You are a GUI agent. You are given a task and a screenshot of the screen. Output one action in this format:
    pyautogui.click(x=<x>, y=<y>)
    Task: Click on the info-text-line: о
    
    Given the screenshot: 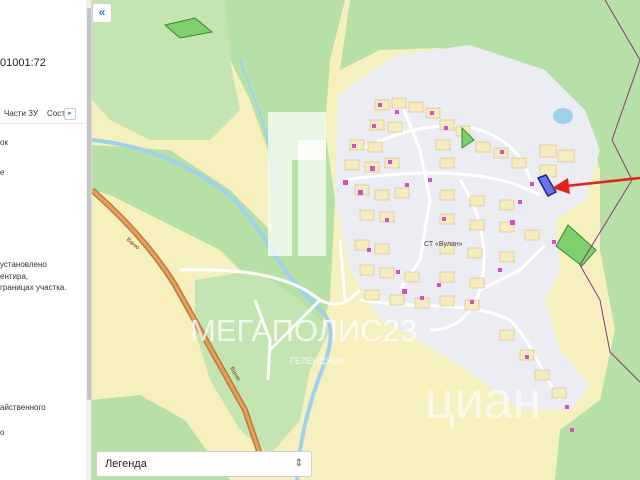 What is the action you would take?
    pyautogui.click(x=2, y=432)
    